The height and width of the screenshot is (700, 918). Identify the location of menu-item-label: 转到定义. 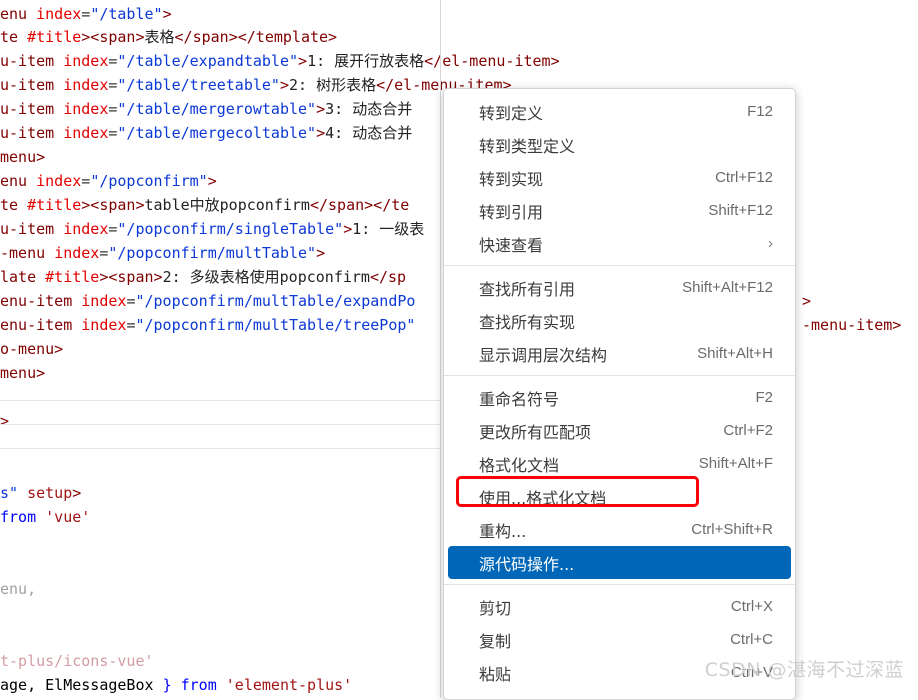
(511, 113).